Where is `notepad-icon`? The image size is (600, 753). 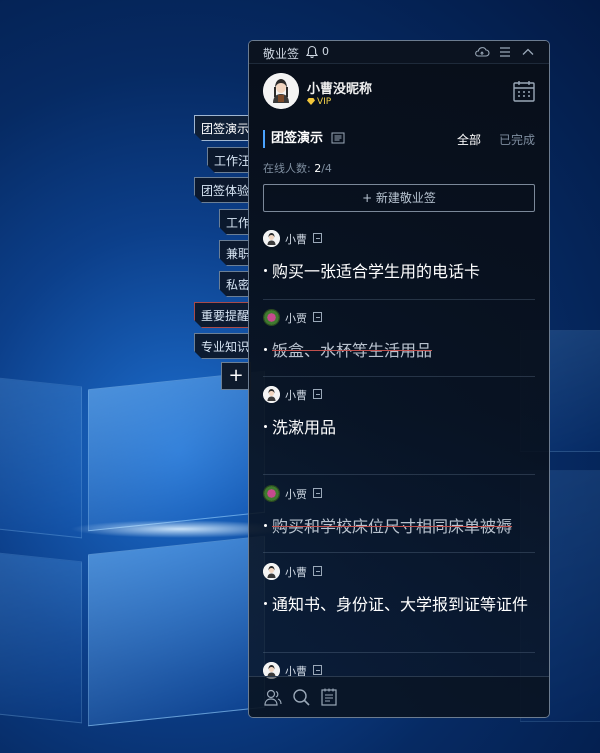
notepad-icon is located at coordinates (329, 697).